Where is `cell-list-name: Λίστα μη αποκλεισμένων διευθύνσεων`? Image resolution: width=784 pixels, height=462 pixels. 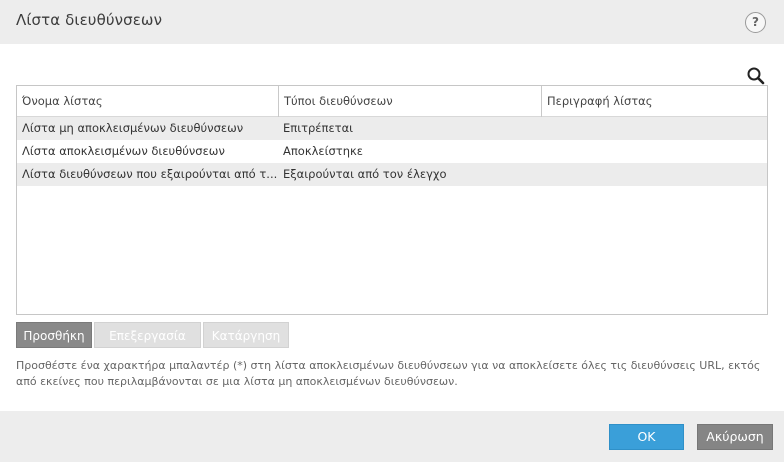 cell-list-name: Λίστα μη αποκλεισμένων διευθύνσεων is located at coordinates (133, 128).